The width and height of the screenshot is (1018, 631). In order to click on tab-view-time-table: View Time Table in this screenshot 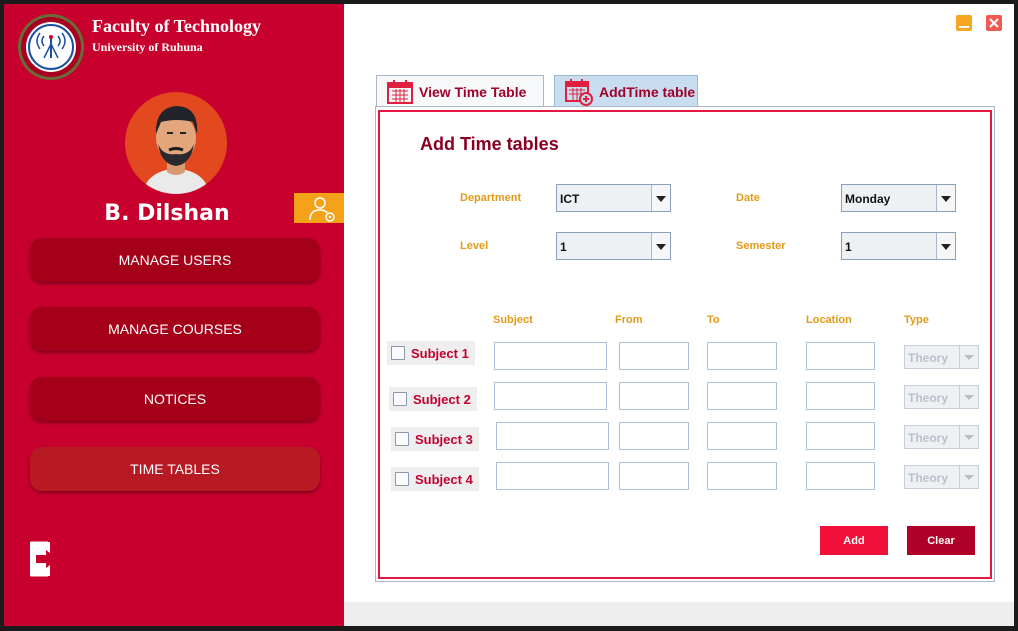, I will do `click(460, 91)`.